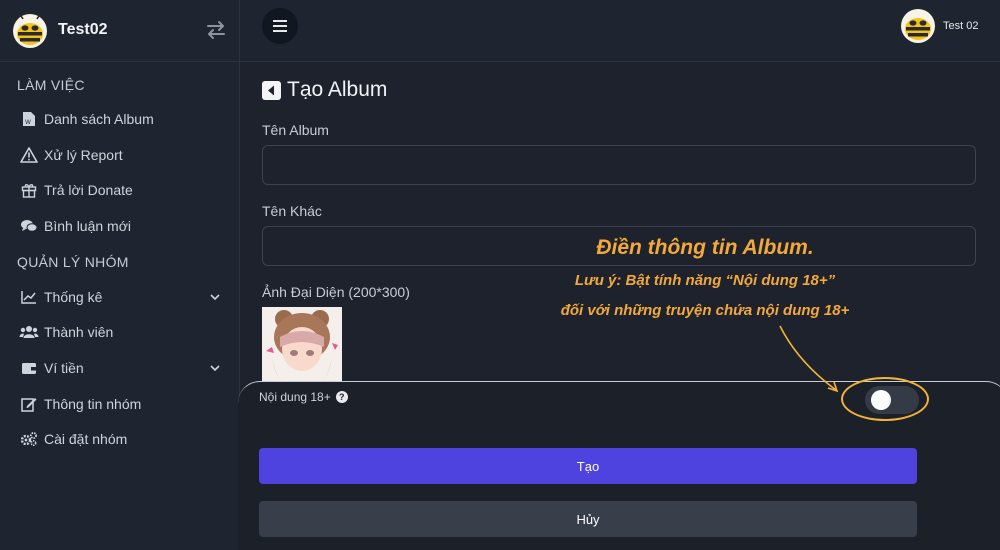 Image resolution: width=1000 pixels, height=550 pixels. What do you see at coordinates (29, 439) in the screenshot?
I see `gears-icon` at bounding box center [29, 439].